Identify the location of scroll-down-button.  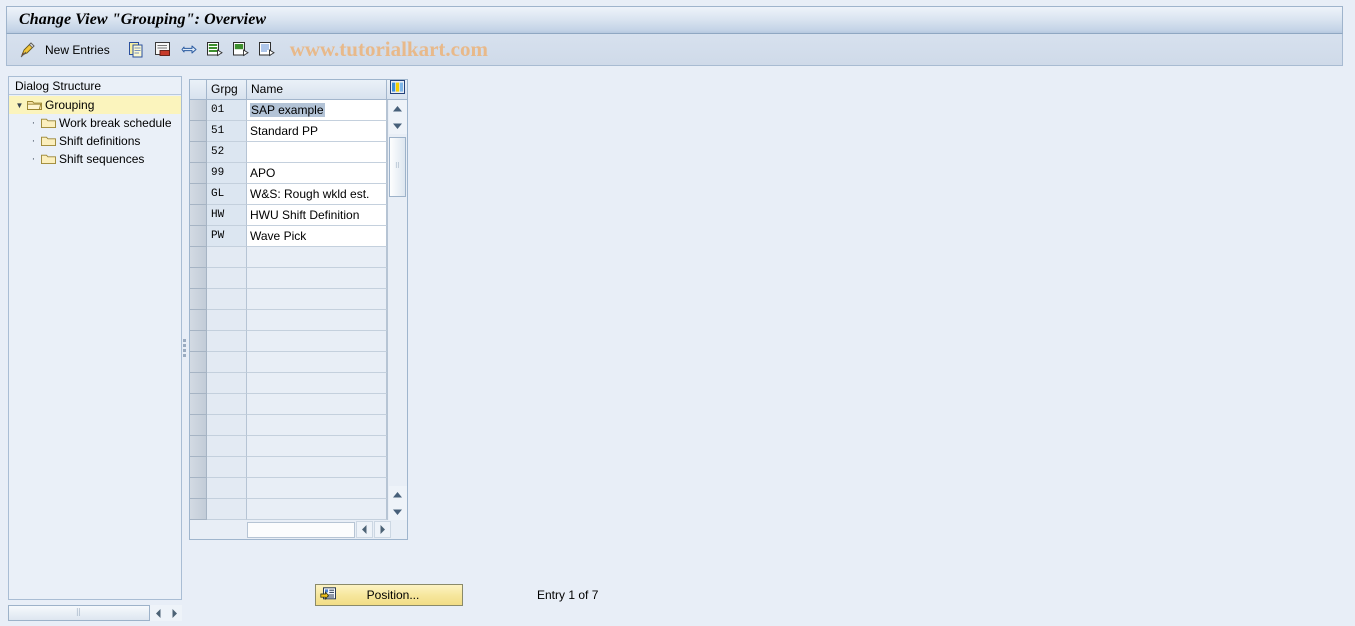
(397, 125).